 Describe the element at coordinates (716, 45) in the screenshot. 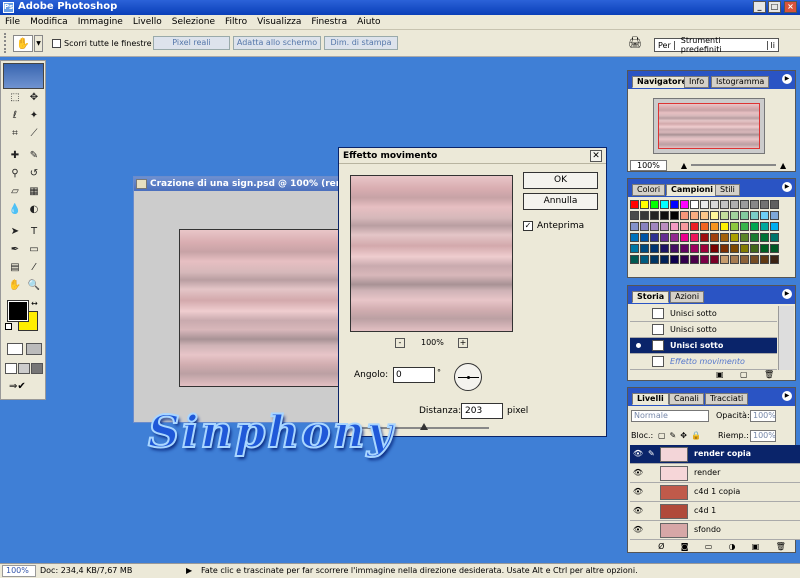

I see `palette-well: Per Strumenti predefiniti li` at that location.